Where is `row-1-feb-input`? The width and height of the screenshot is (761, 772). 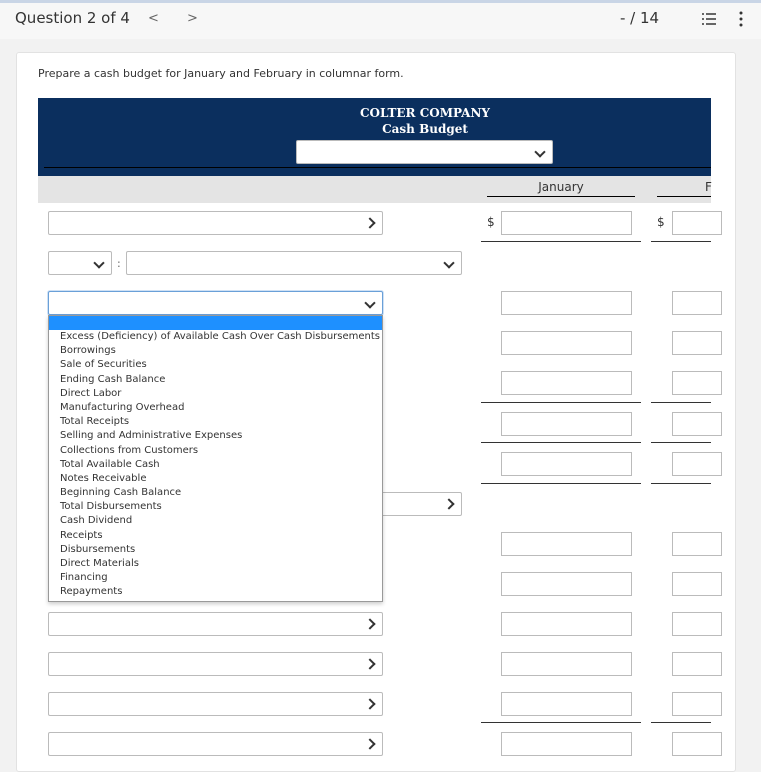 row-1-feb-input is located at coordinates (697, 223).